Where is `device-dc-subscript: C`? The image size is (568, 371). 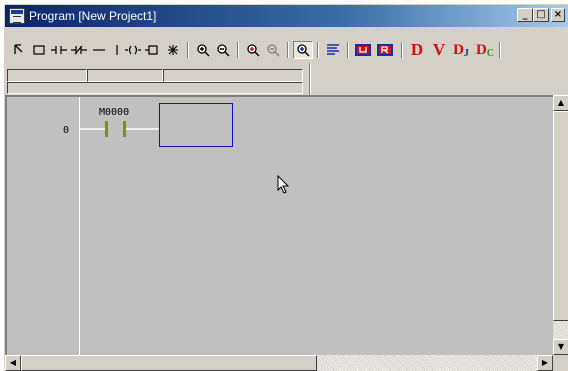
device-dc-subscript: C is located at coordinates (490, 53).